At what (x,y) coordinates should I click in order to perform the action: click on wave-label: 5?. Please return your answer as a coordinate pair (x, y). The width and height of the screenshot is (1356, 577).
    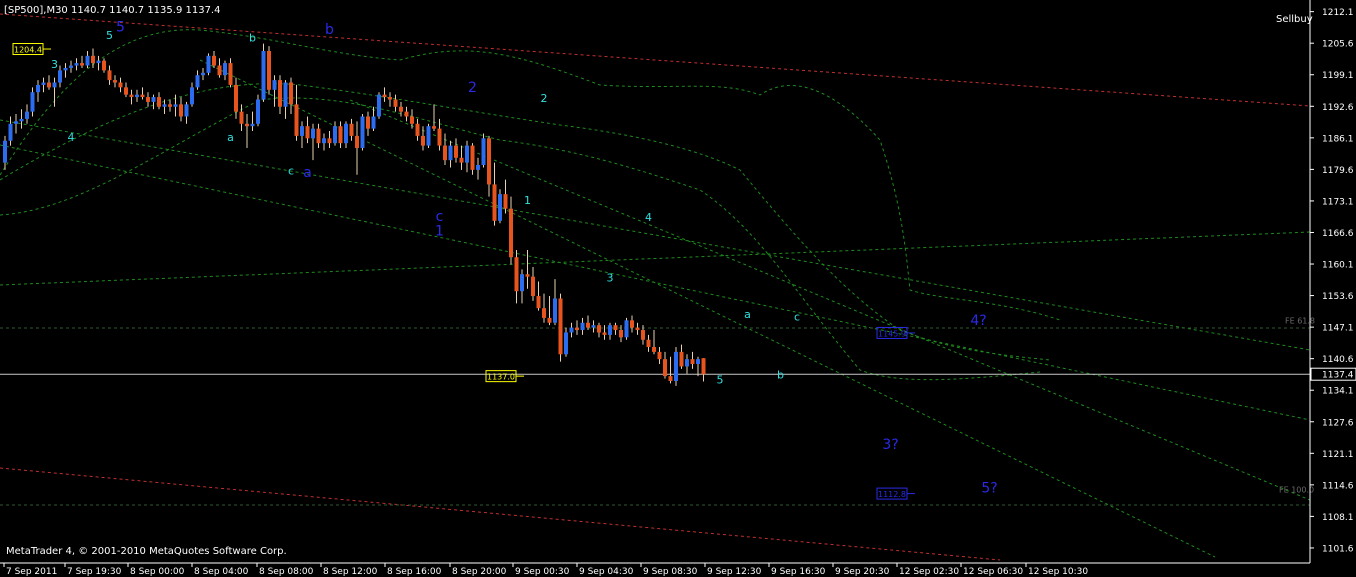
    Looking at the image, I should click on (989, 489).